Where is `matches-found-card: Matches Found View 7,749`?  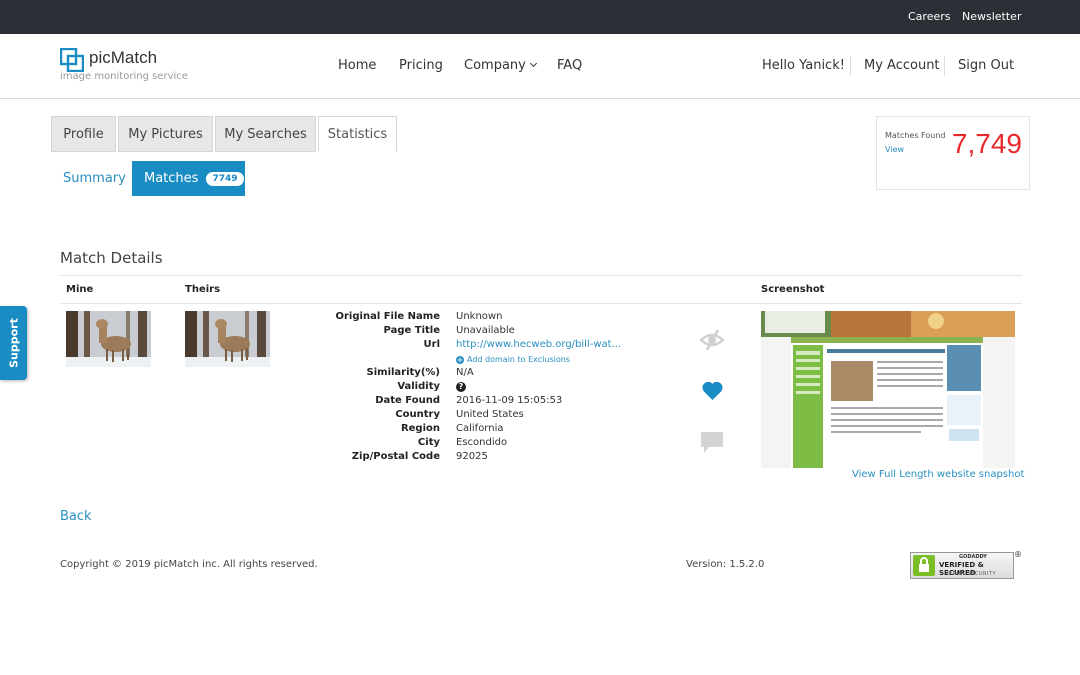
matches-found-card: Matches Found View 7,749 is located at coordinates (953, 153).